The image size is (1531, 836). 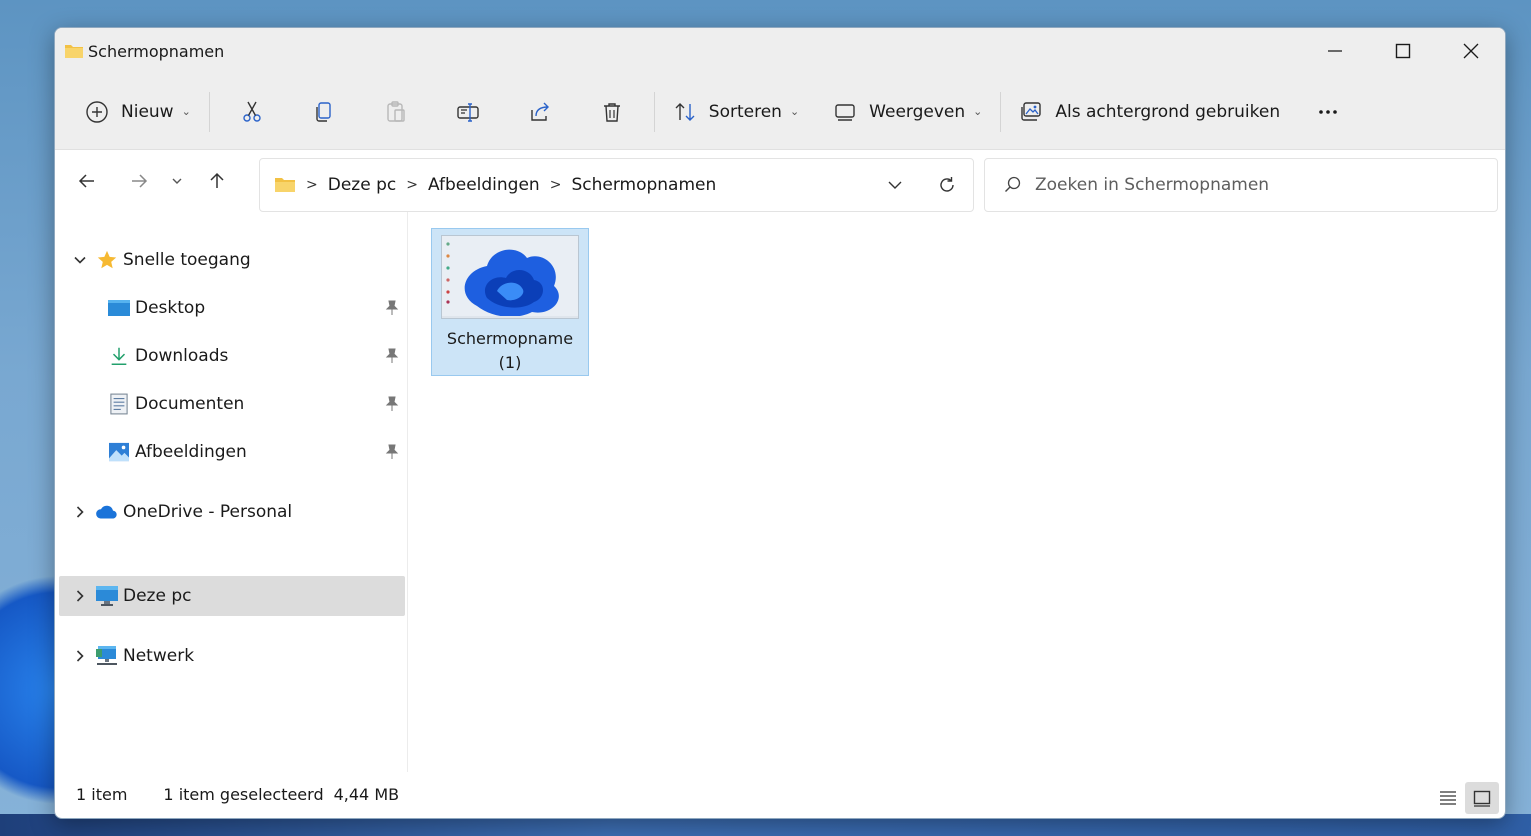 I want to click on monitor-icon, so click(x=107, y=596).